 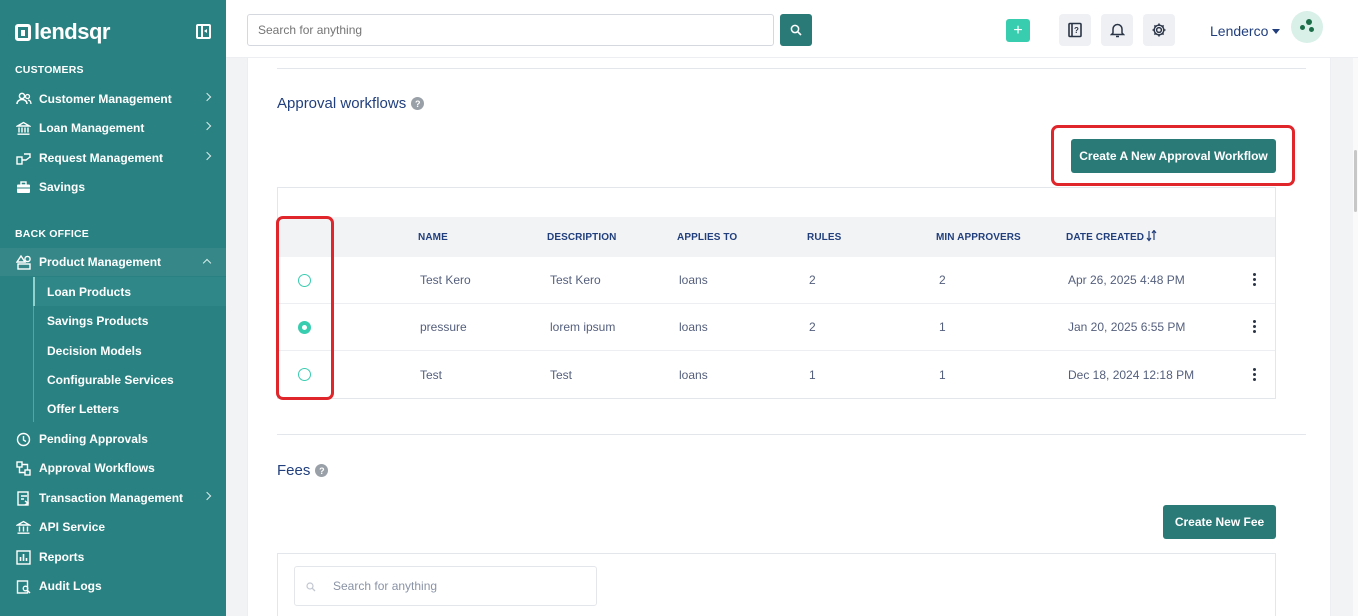 What do you see at coordinates (1173, 155) in the screenshot?
I see `highlight-box-create-button` at bounding box center [1173, 155].